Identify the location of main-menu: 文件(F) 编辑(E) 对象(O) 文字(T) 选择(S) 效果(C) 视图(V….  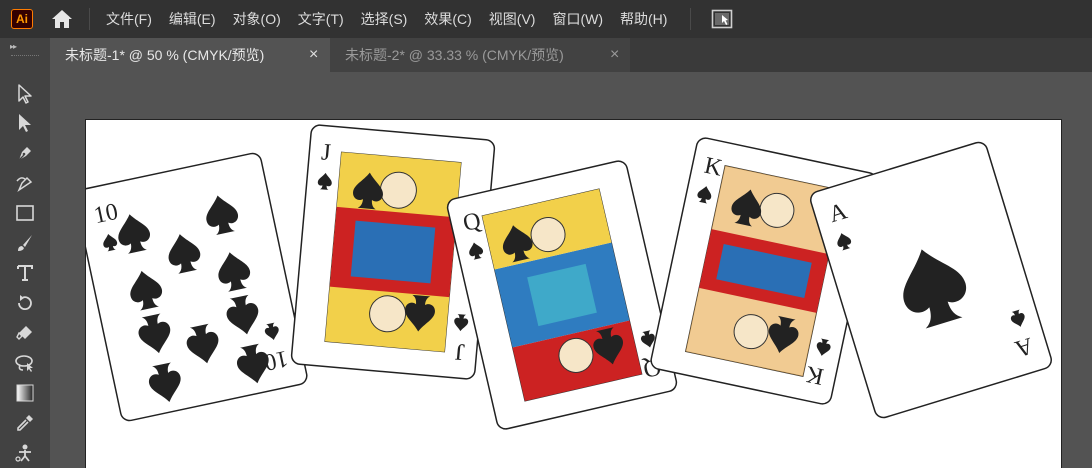
(395, 19).